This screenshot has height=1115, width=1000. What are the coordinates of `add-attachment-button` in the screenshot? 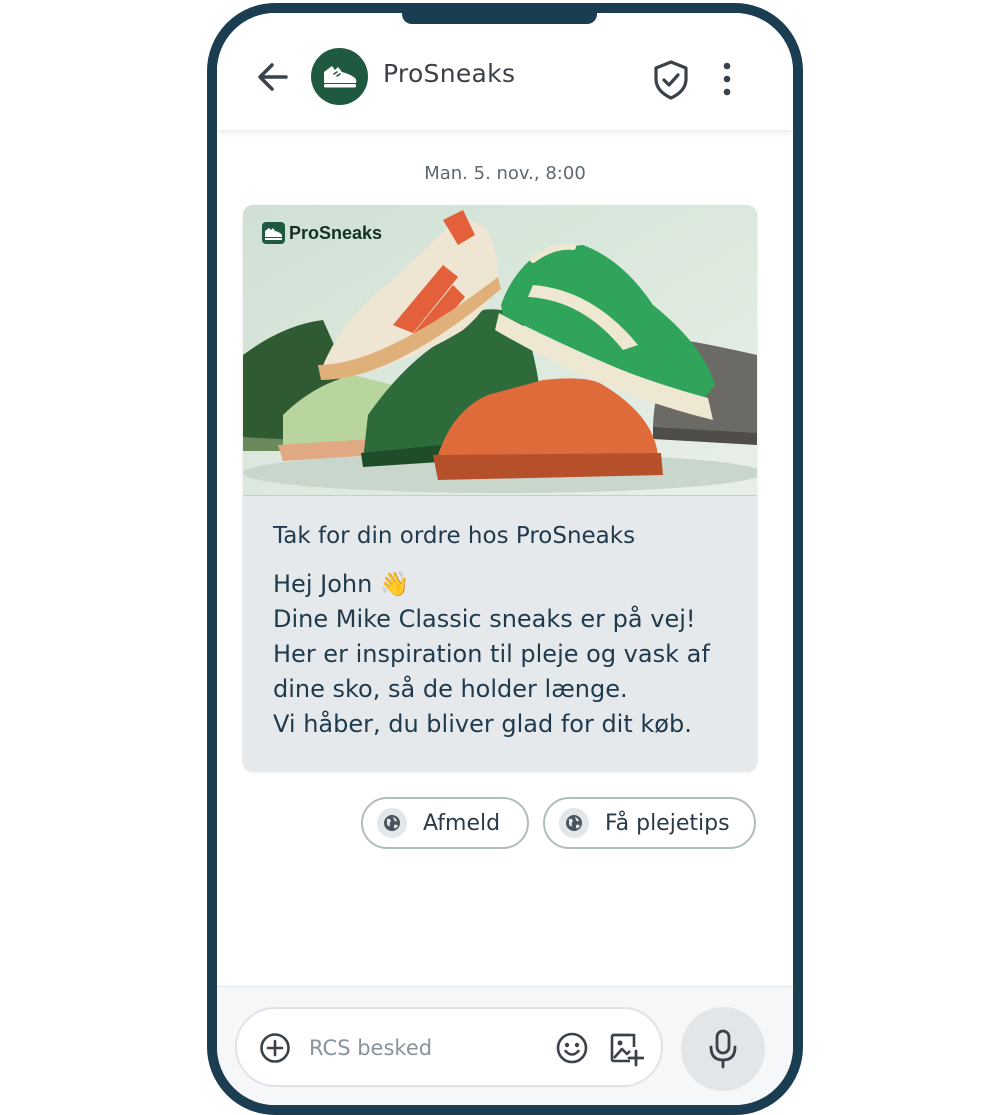 It's located at (275, 1048).